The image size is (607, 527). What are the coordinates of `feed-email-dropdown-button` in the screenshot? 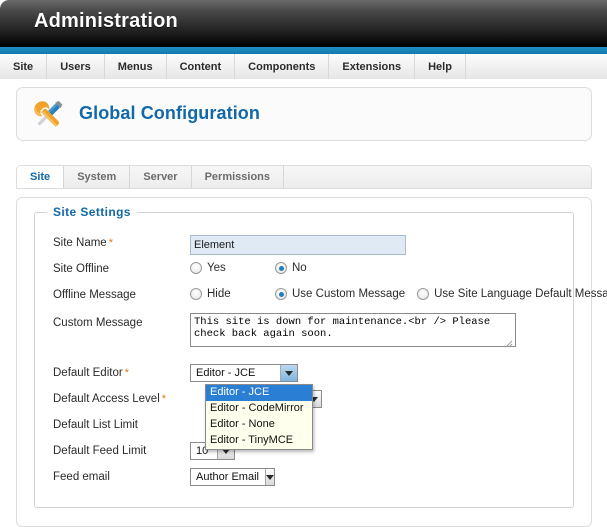 It's located at (269, 477).